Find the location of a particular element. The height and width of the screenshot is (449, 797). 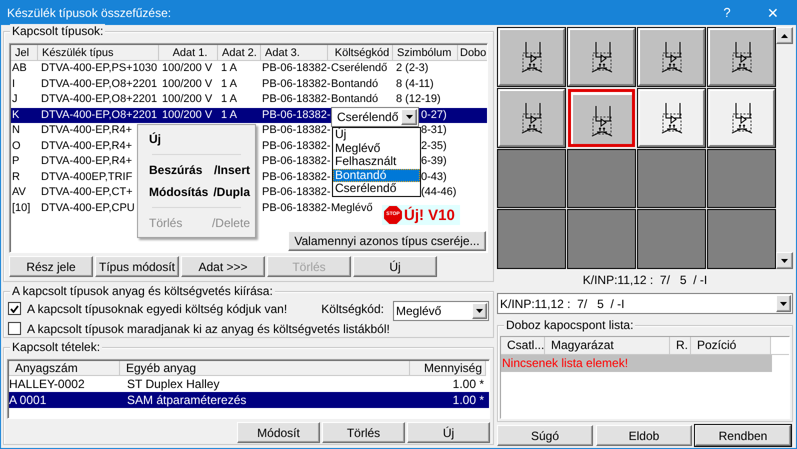

menu-item: Beszúrás /Insert is located at coordinates (196, 170).